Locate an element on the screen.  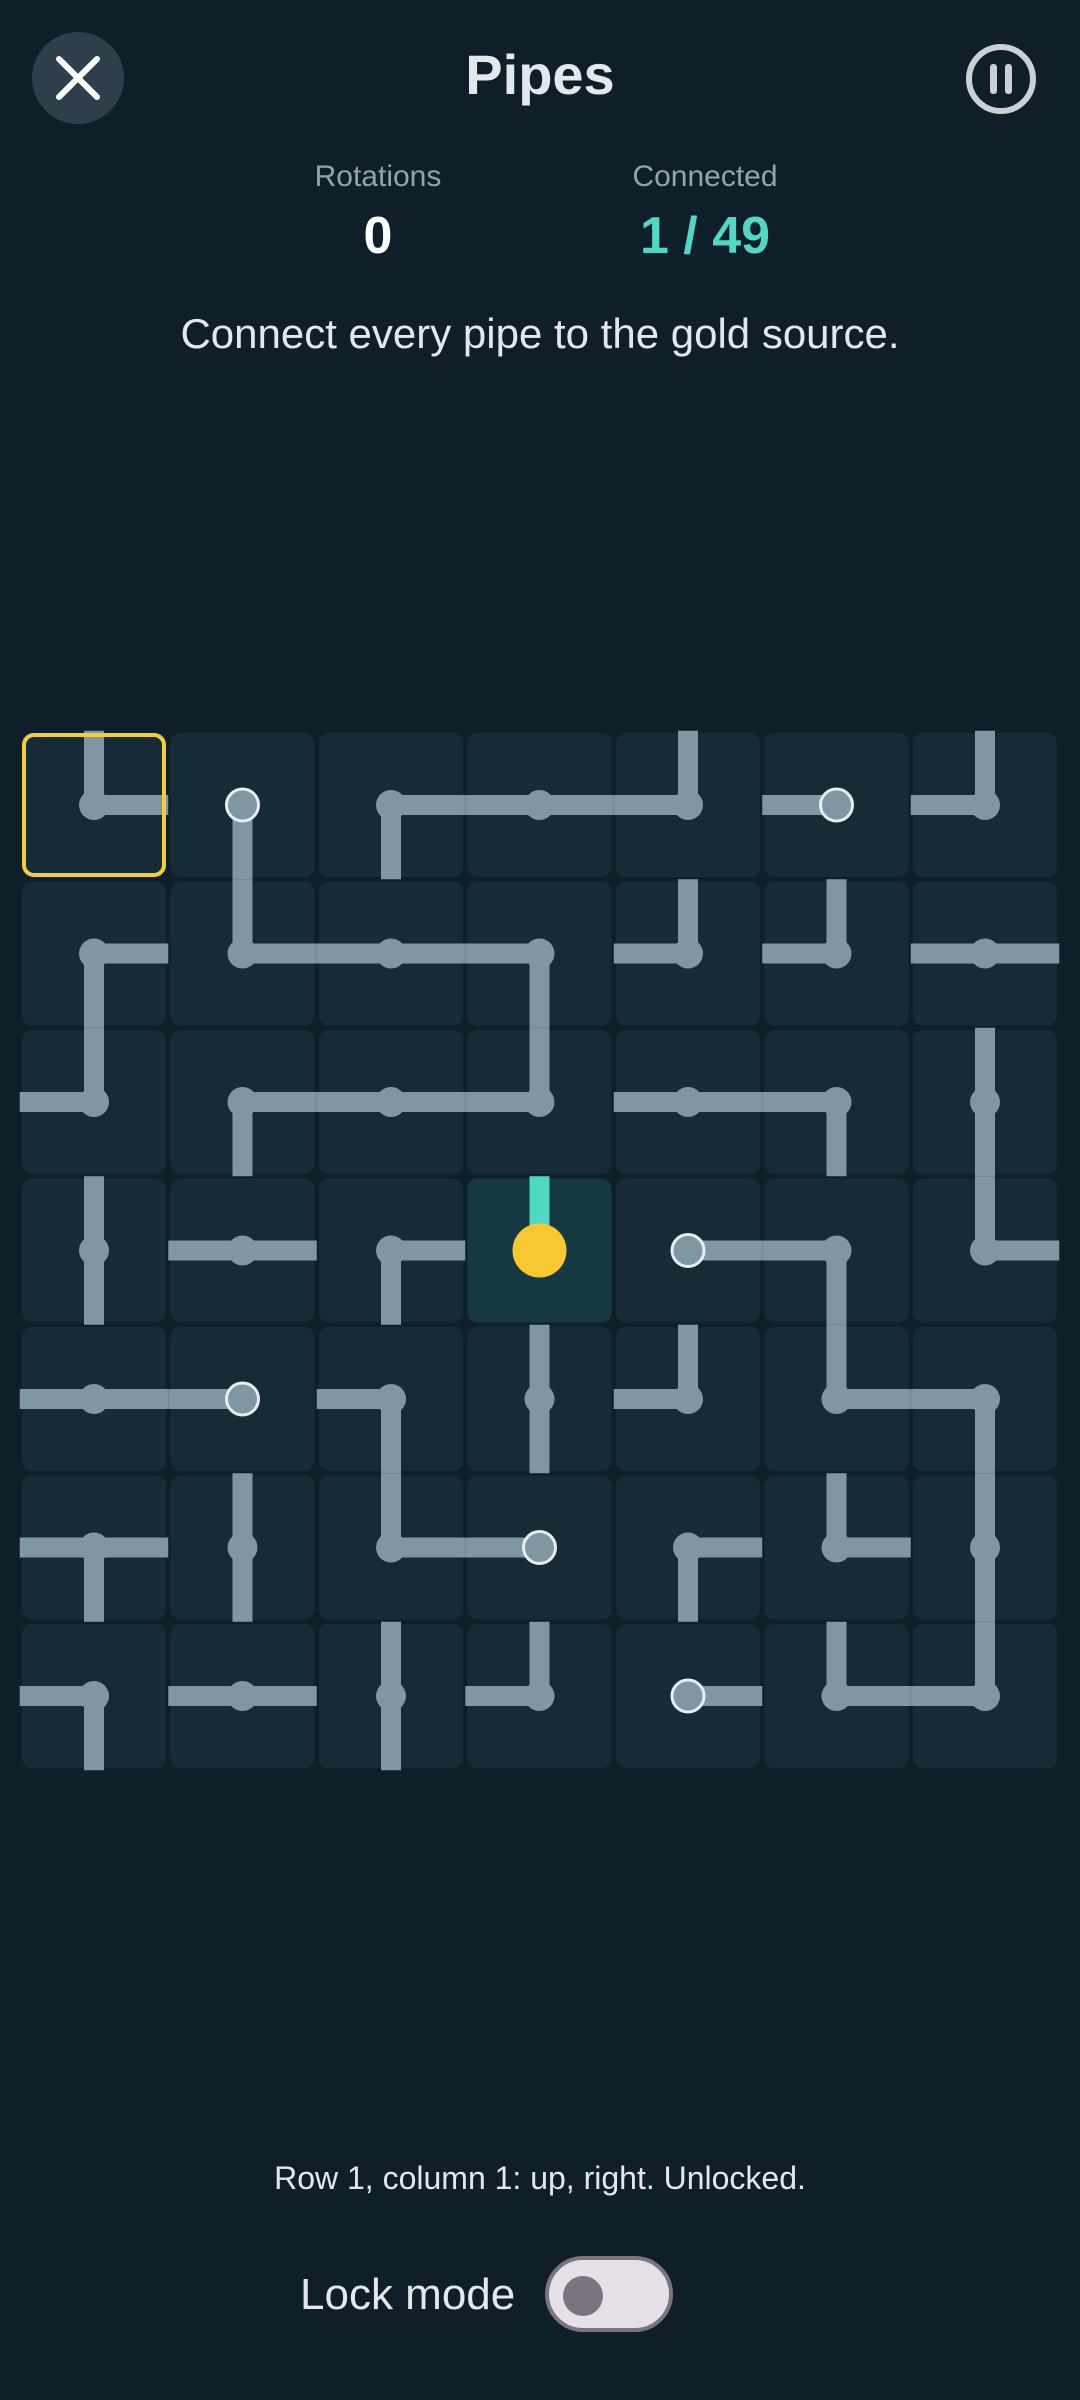
pipe-tile-r2-c7 is located at coordinates (985, 953).